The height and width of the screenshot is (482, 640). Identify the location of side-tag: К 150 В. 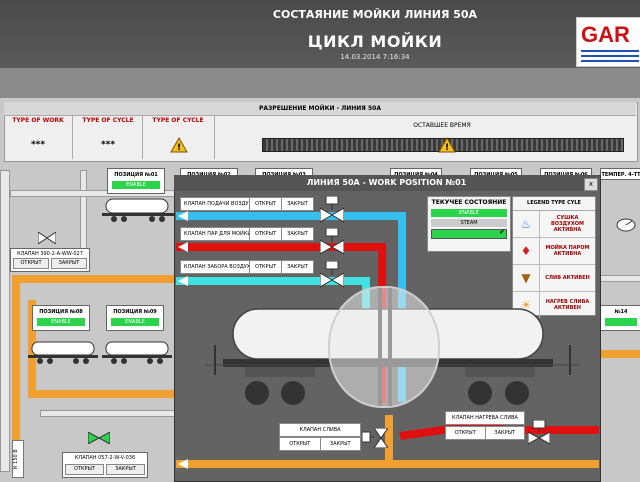
(18, 459).